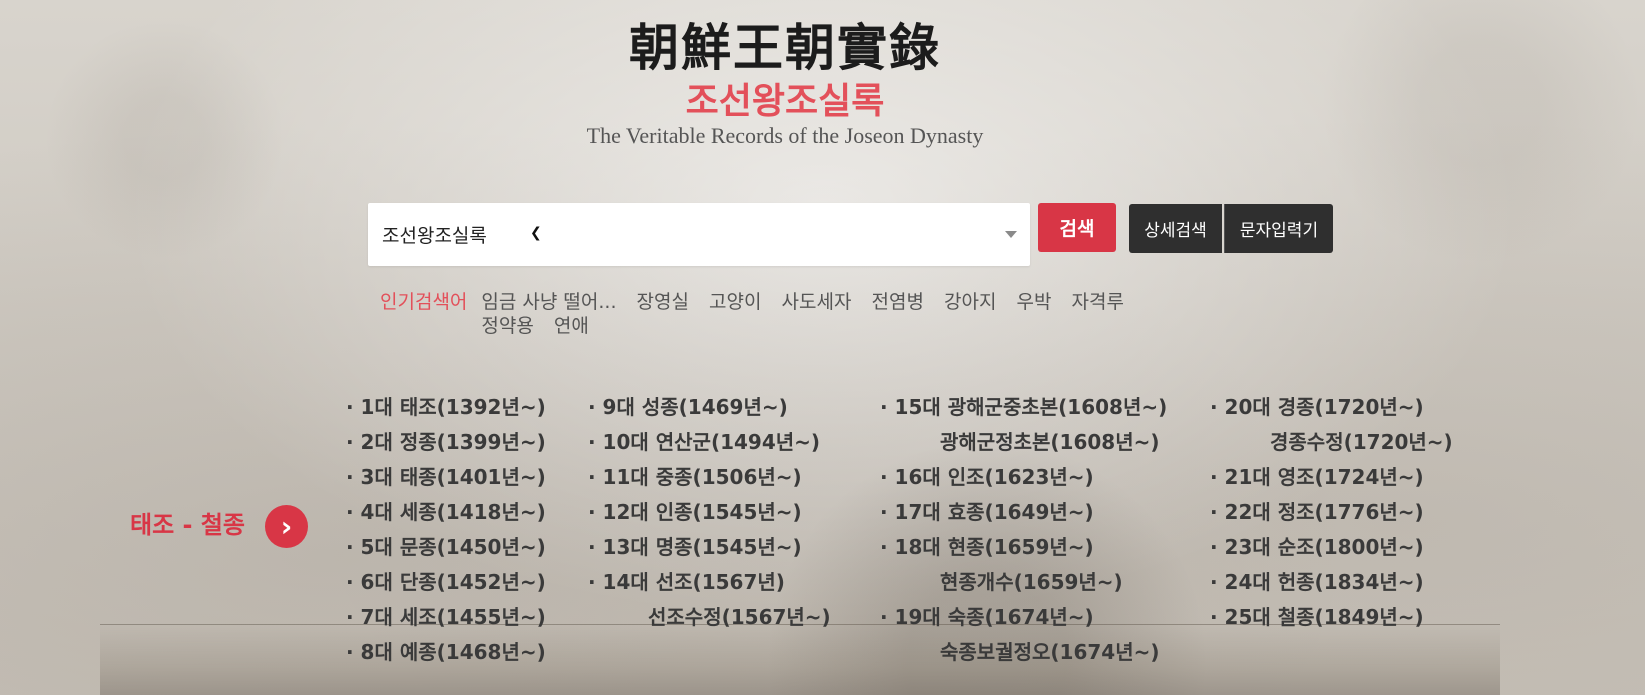 This screenshot has width=1645, height=695. What do you see at coordinates (1077, 227) in the screenshot?
I see `search-button: 검색` at bounding box center [1077, 227].